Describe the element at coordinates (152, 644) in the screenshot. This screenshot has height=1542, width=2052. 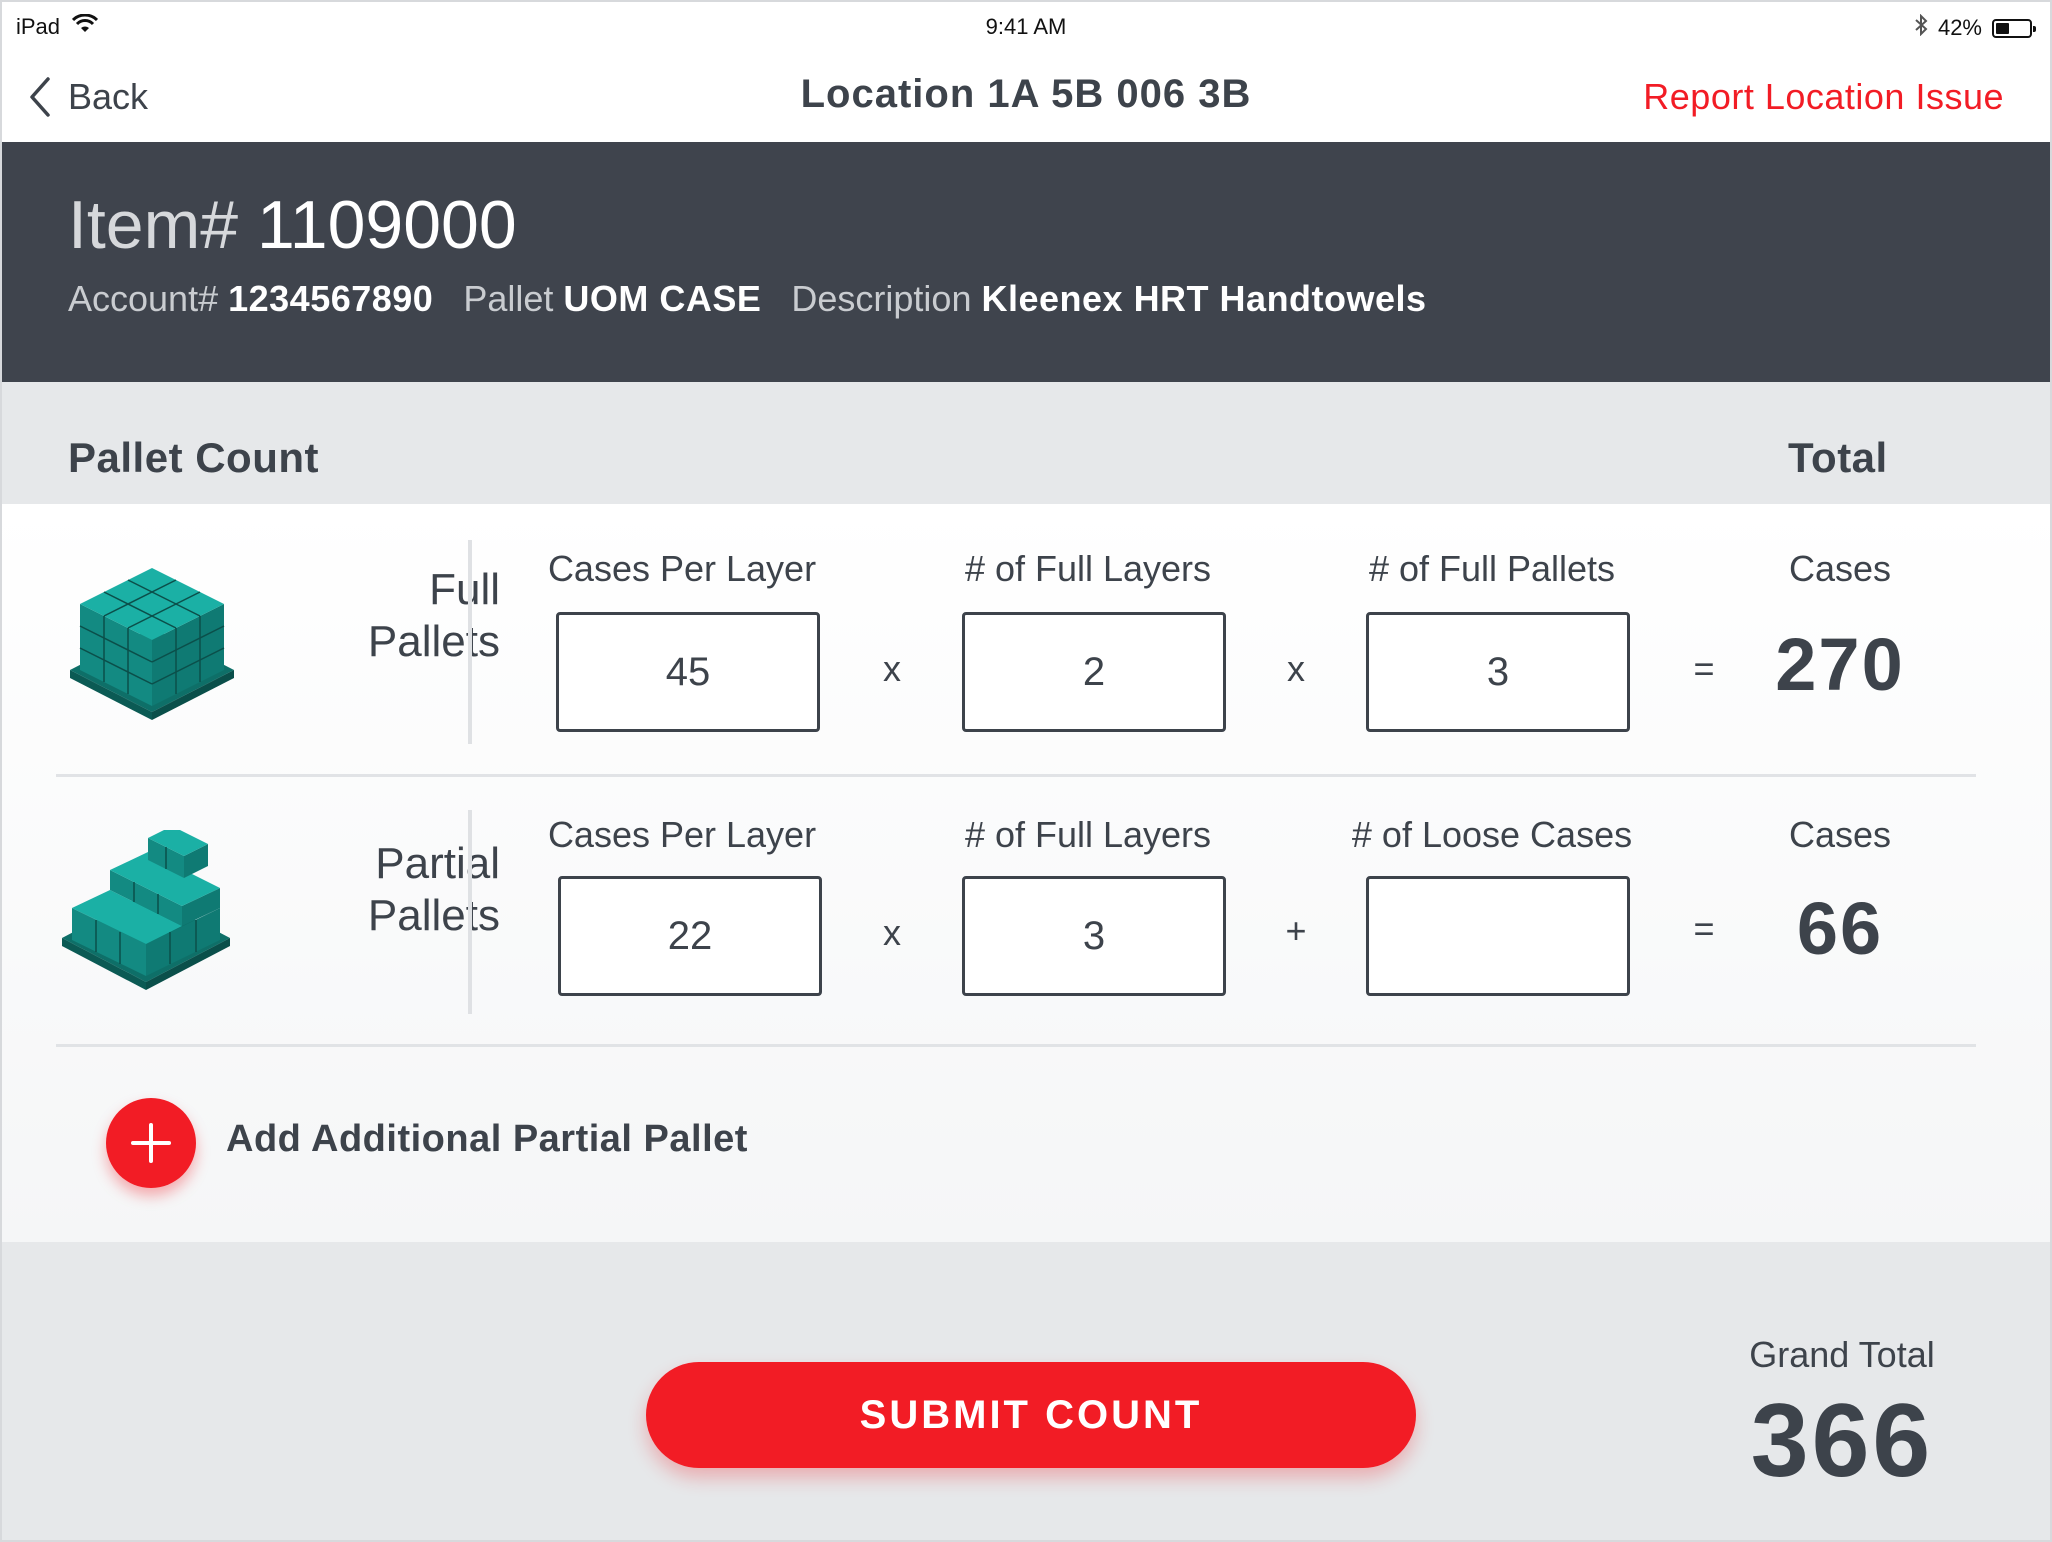
I see `full-pallet-icon` at that location.